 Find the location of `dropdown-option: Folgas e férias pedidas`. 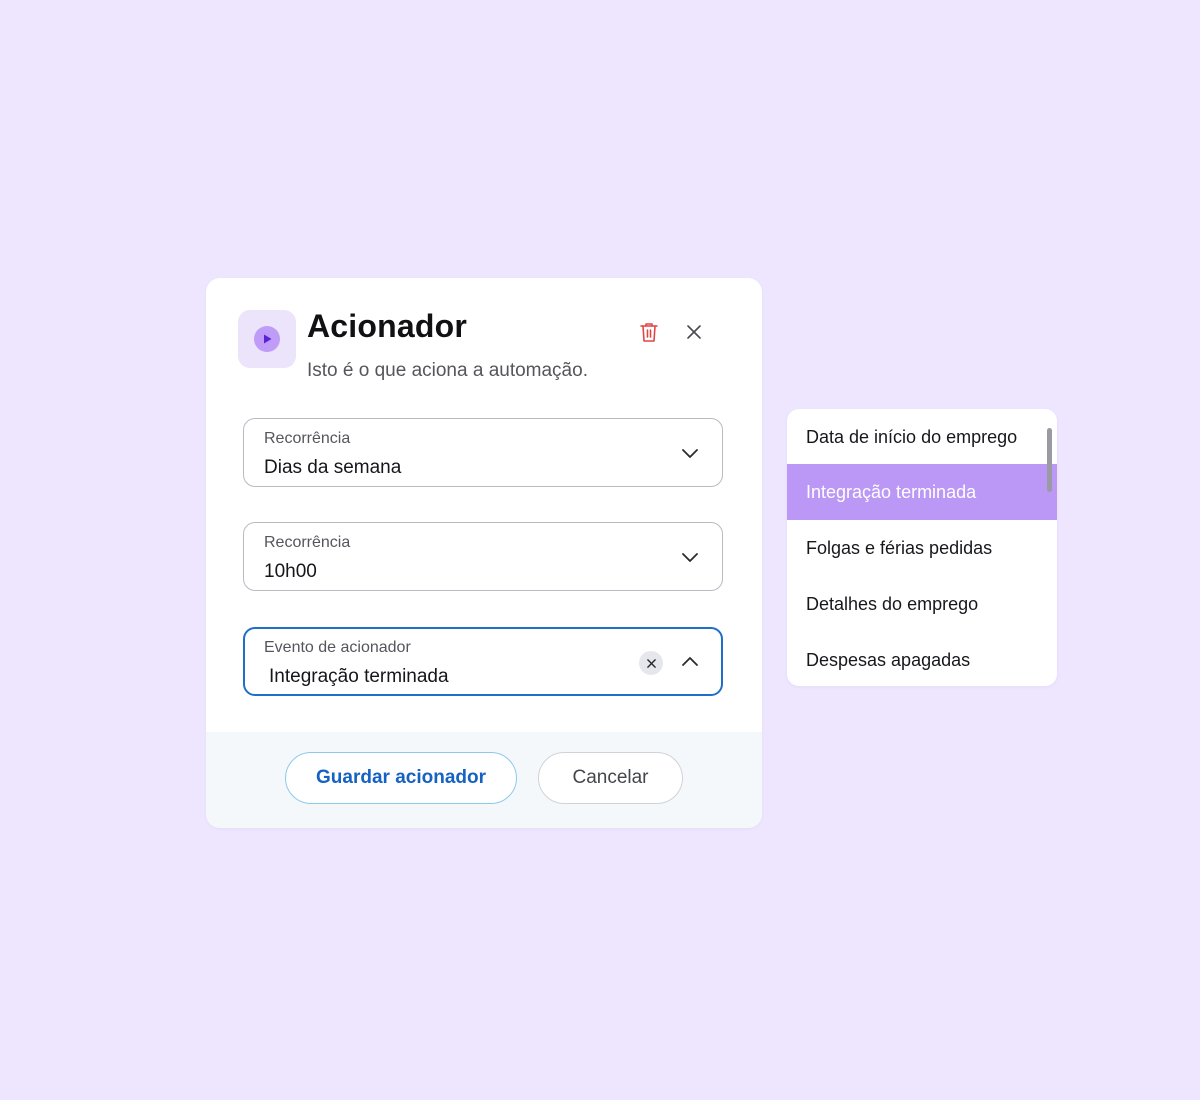

dropdown-option: Folgas e férias pedidas is located at coordinates (922, 548).